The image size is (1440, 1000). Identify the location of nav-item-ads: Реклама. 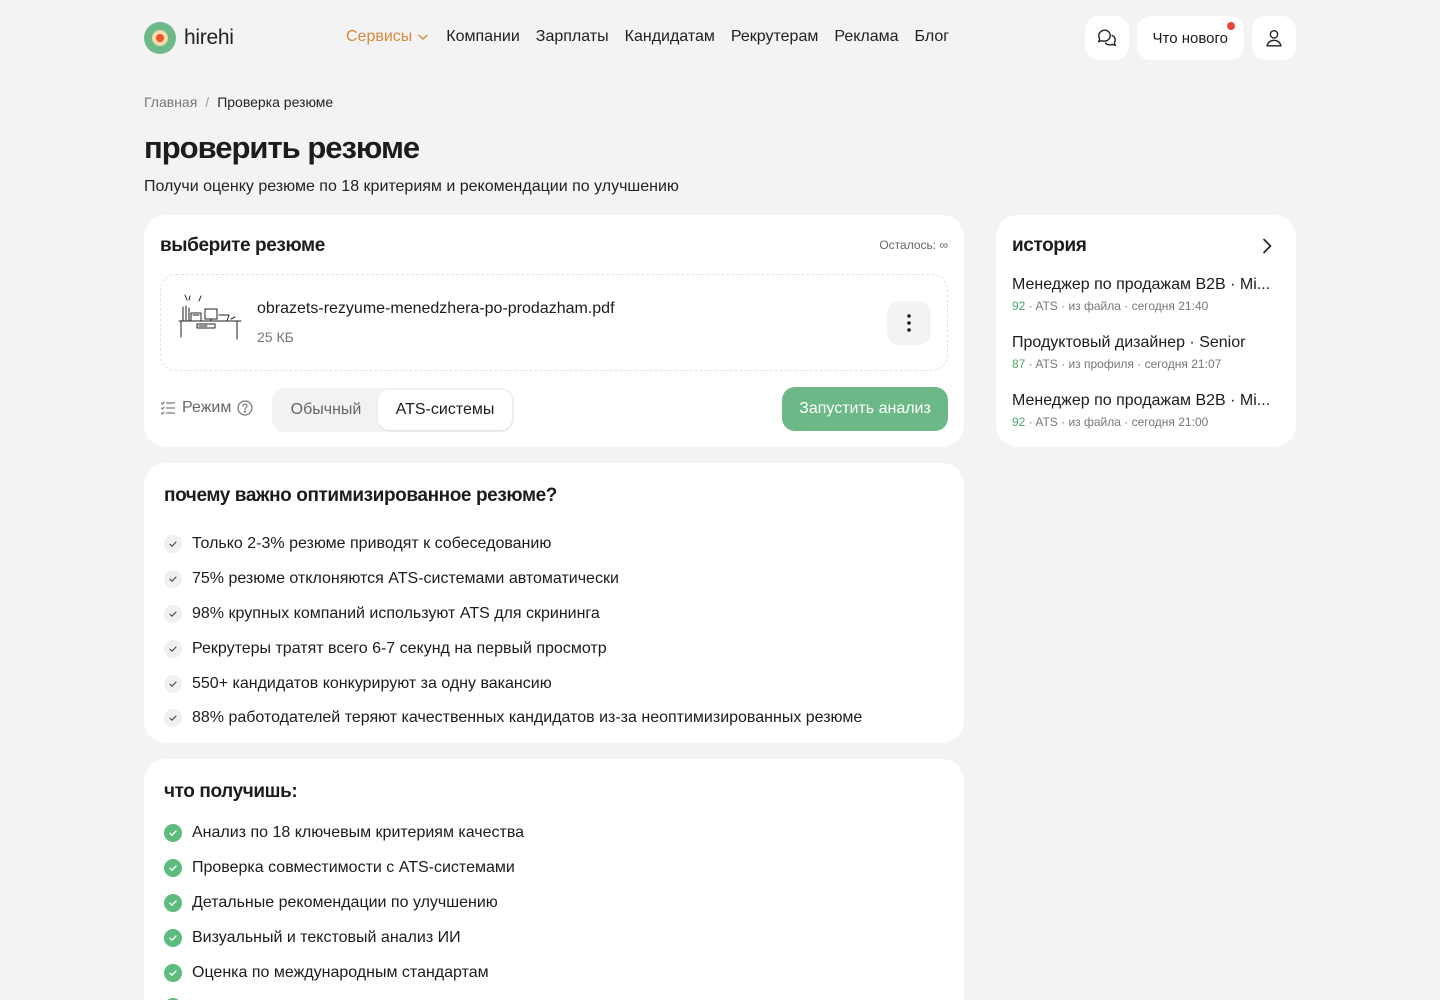
(866, 37).